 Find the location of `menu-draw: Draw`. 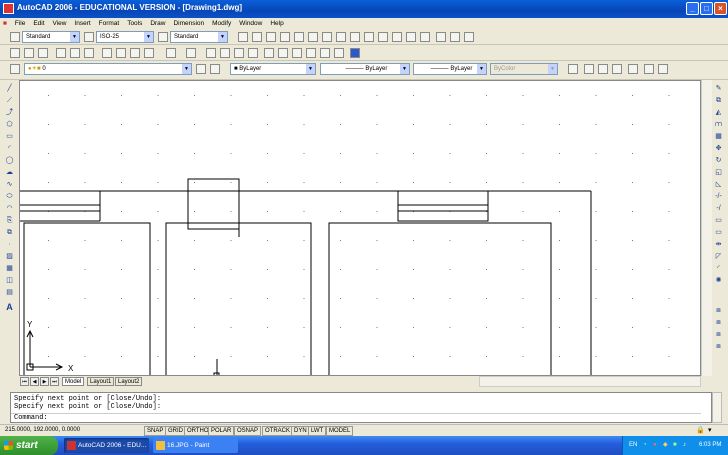

menu-draw: Draw is located at coordinates (157, 23).